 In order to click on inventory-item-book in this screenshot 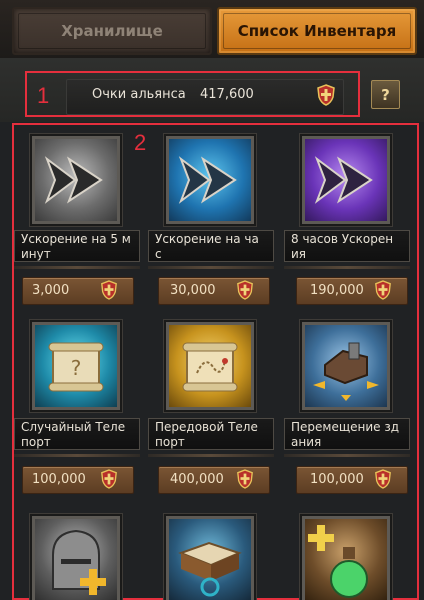, I will do `click(210, 558)`.